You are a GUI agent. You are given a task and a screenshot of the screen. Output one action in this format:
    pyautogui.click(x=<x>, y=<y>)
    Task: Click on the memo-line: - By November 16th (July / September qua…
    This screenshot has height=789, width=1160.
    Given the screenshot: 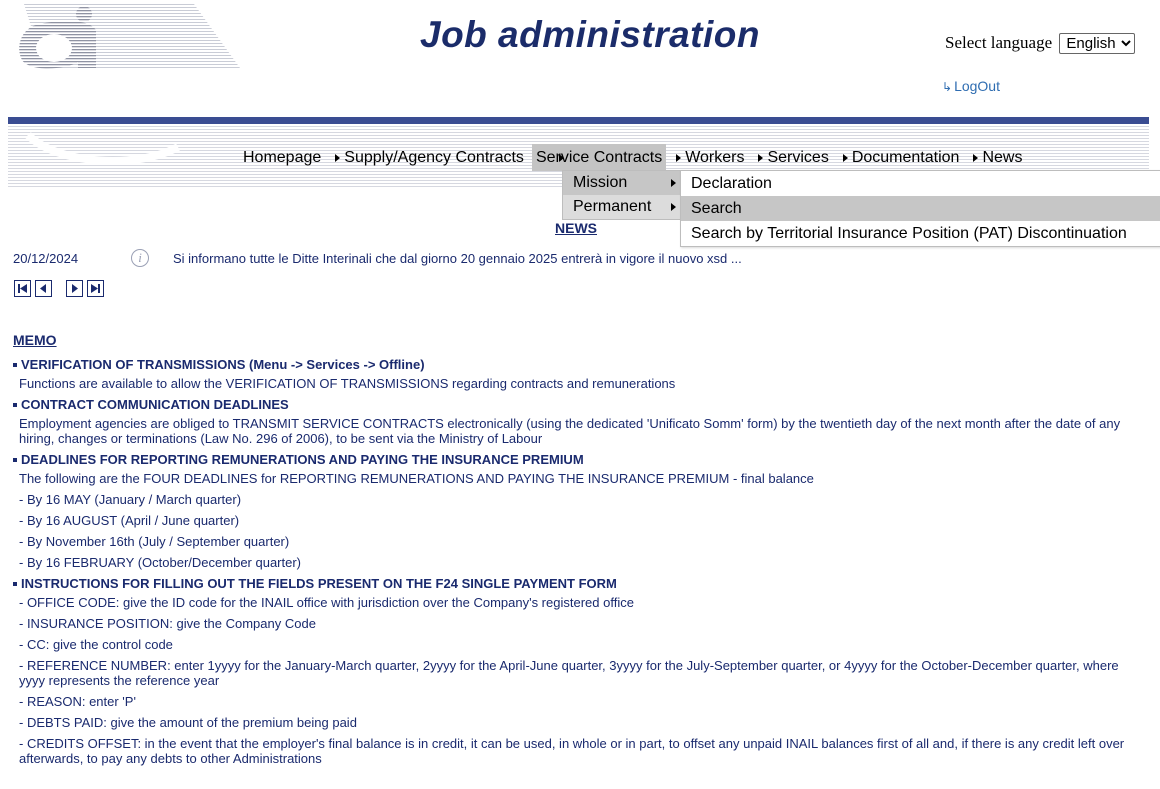 What is the action you would take?
    pyautogui.click(x=154, y=541)
    